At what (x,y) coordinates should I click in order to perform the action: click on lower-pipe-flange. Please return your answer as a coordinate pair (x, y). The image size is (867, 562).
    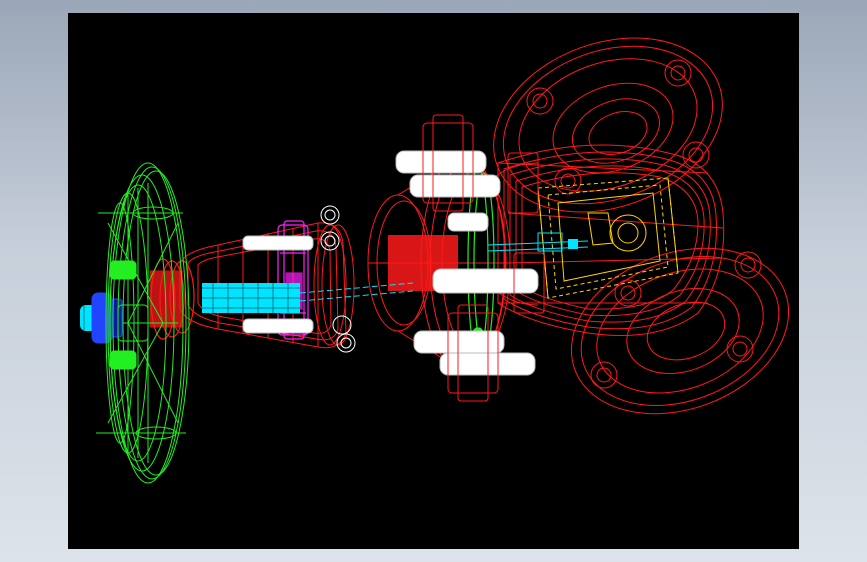
    Looking at the image, I should click on (680, 331).